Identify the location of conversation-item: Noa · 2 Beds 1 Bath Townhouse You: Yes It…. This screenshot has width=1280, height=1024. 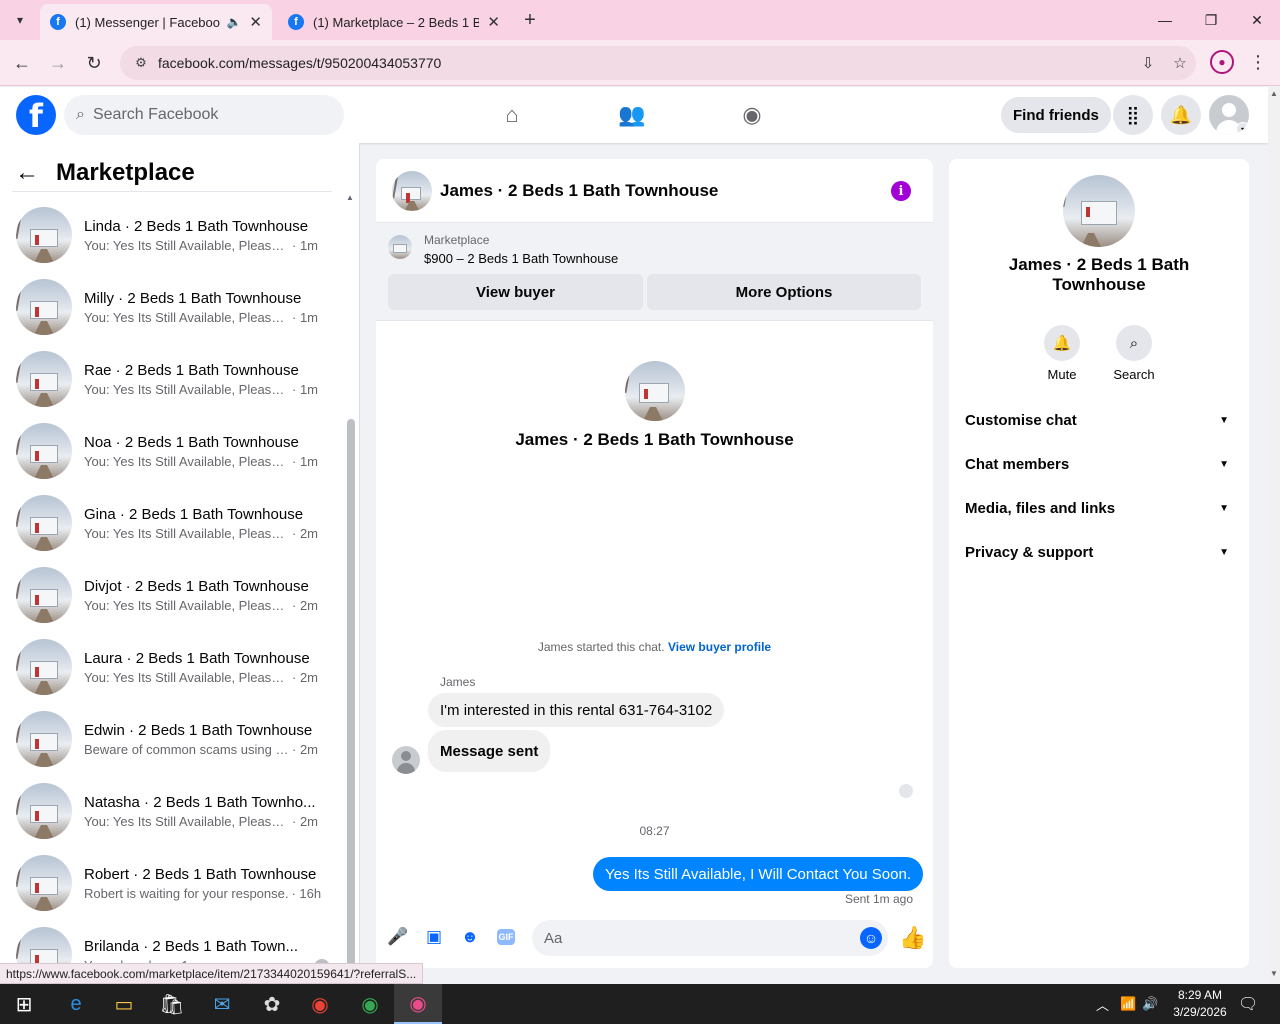
(173, 451).